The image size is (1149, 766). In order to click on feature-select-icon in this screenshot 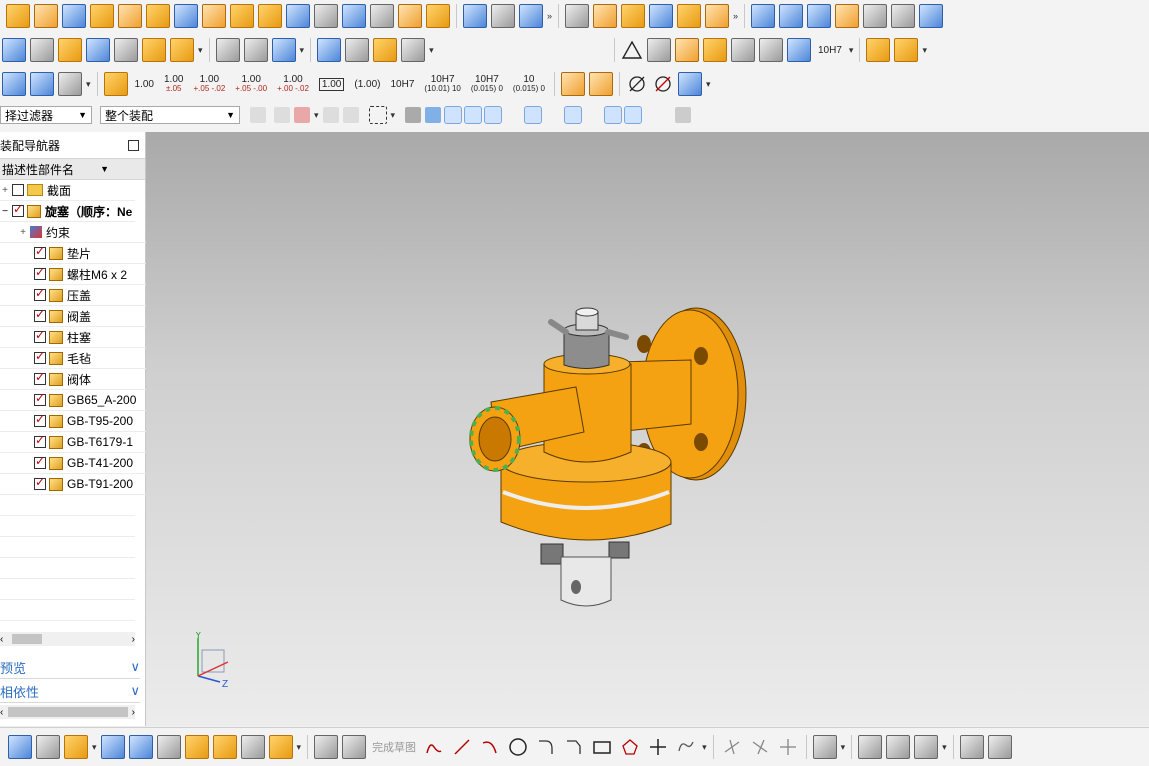, I will do `click(350, 115)`.